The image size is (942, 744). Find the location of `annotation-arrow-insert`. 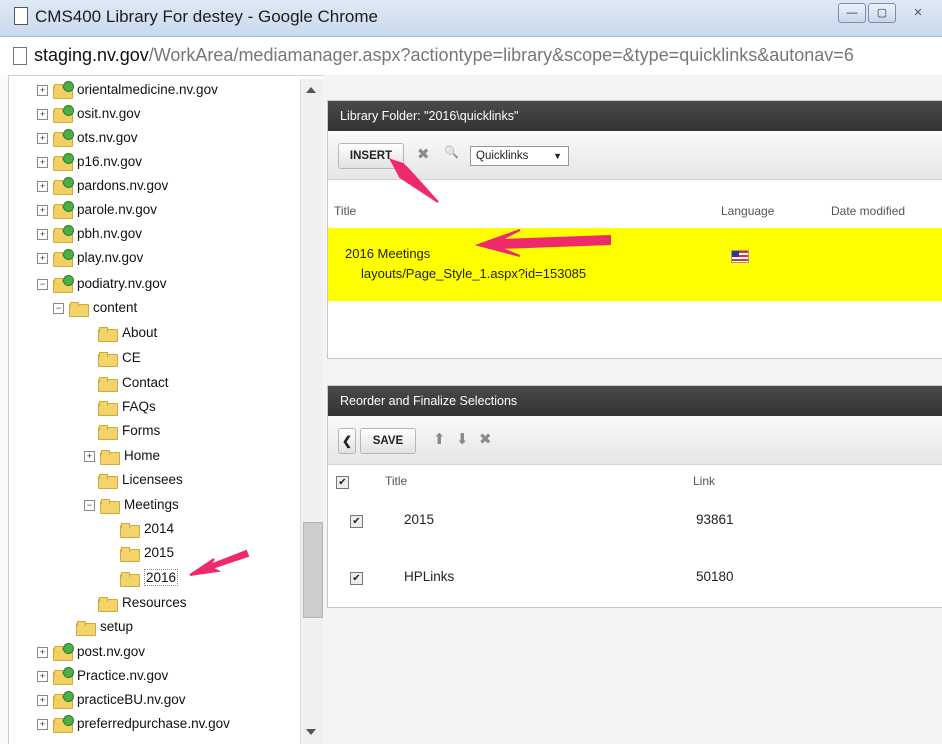

annotation-arrow-insert is located at coordinates (413, 180).